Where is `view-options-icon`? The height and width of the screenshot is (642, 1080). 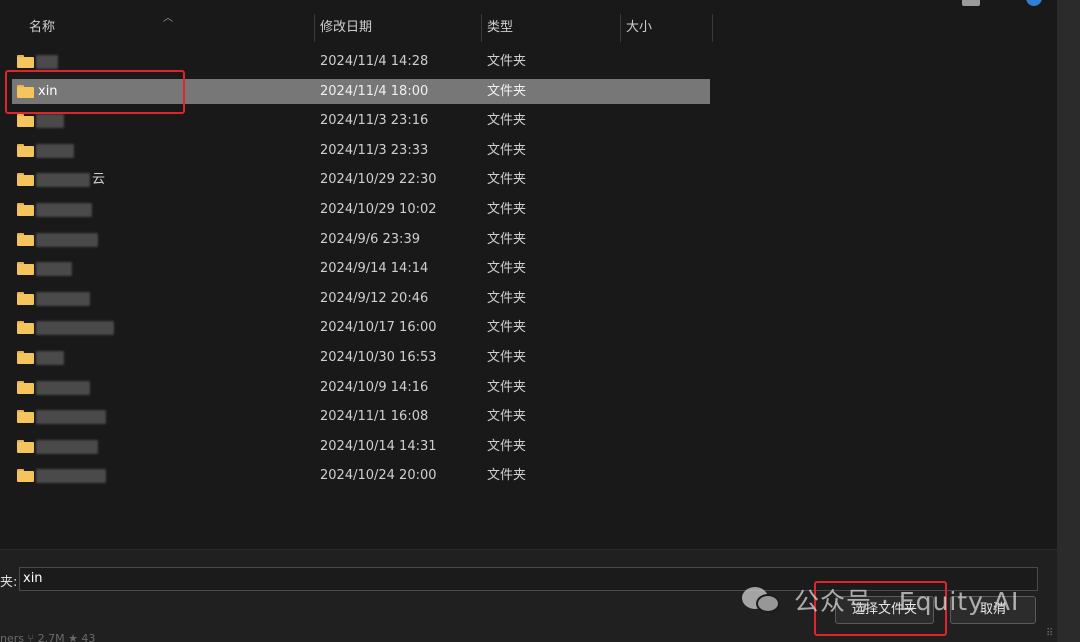
view-options-icon is located at coordinates (971, 3).